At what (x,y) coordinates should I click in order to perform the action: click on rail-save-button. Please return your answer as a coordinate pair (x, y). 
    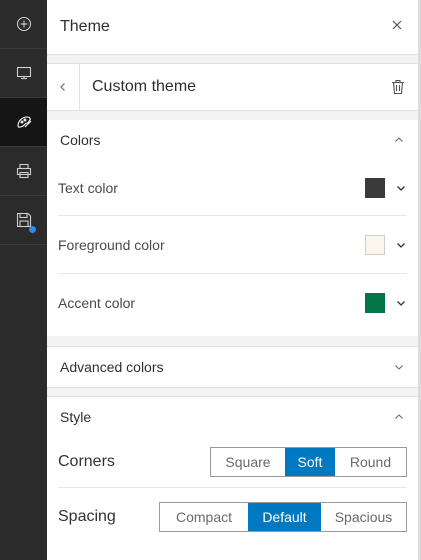
    Looking at the image, I should click on (23, 220).